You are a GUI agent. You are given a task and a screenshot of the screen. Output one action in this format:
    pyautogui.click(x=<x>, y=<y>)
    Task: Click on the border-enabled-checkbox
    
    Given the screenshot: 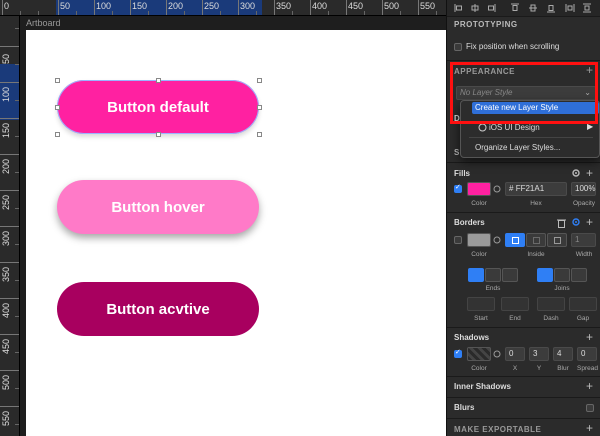 What is the action you would take?
    pyautogui.click(x=458, y=240)
    